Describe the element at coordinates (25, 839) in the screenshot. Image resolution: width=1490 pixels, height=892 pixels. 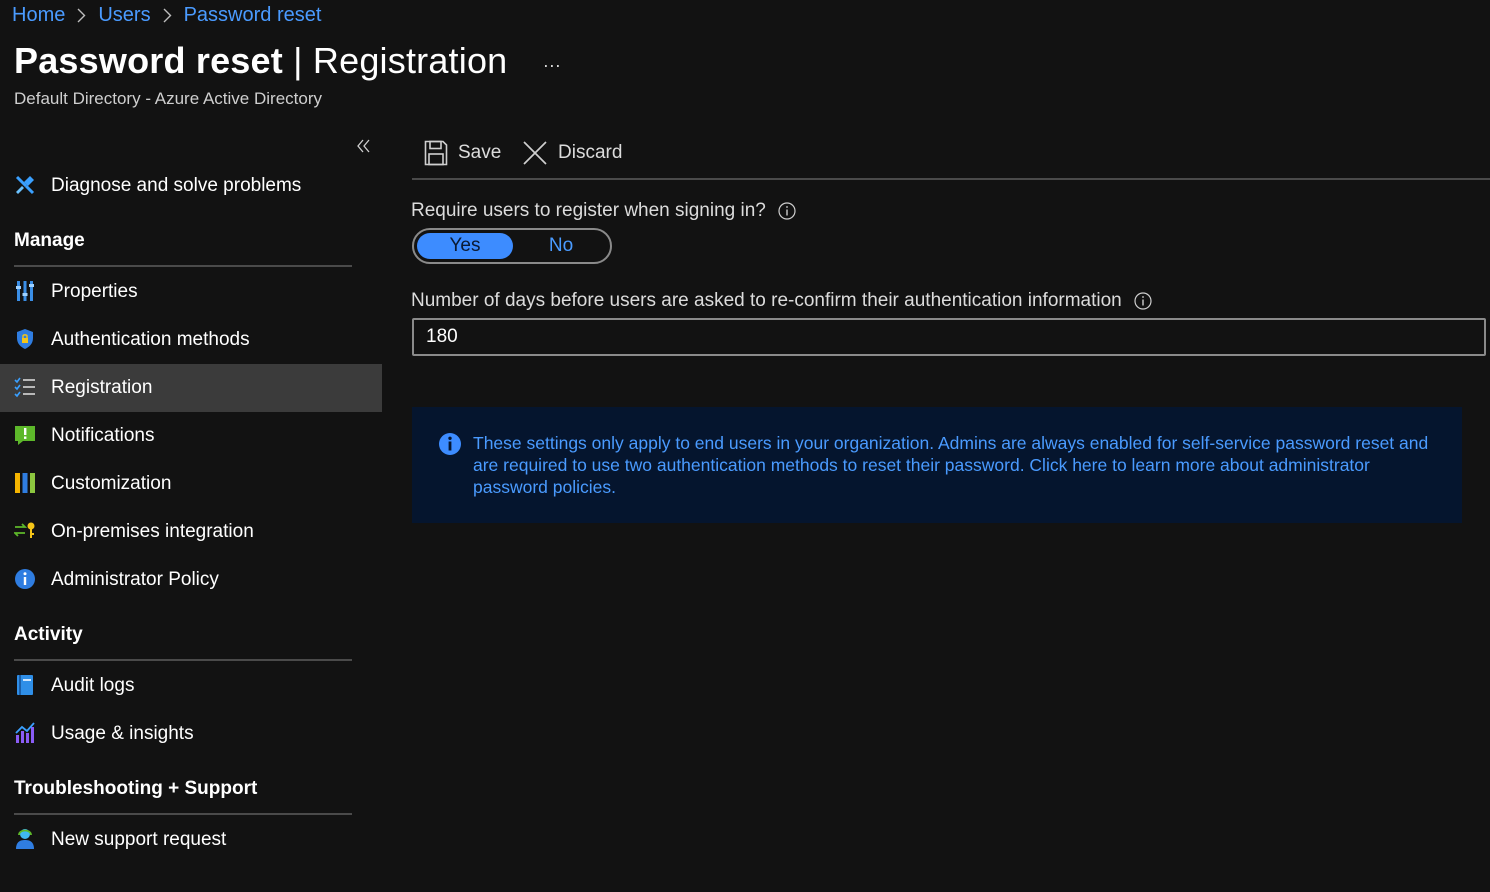
I see `support-person-icon` at that location.